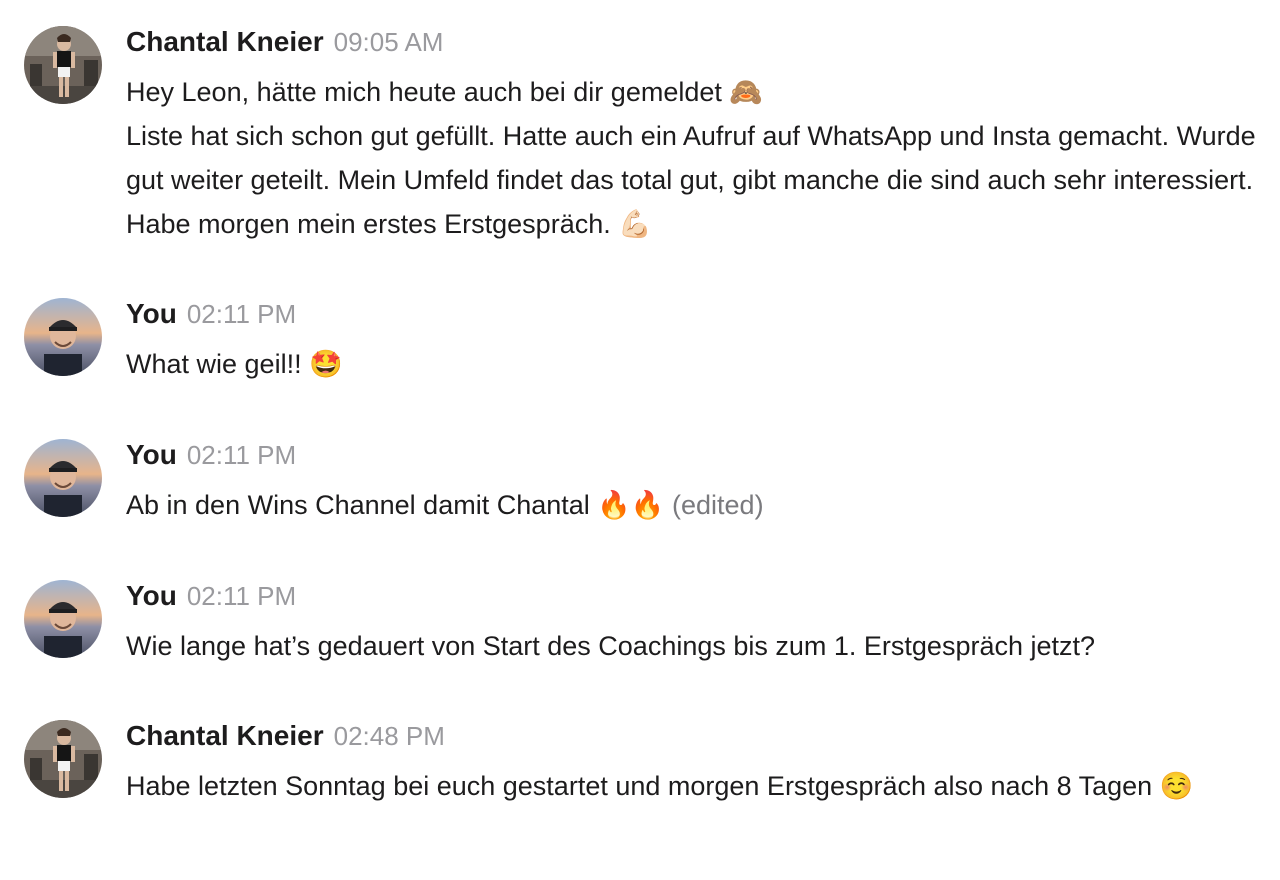 Image resolution: width=1280 pixels, height=880 pixels. I want to click on message-timestamp: 02:48 PM, so click(389, 736).